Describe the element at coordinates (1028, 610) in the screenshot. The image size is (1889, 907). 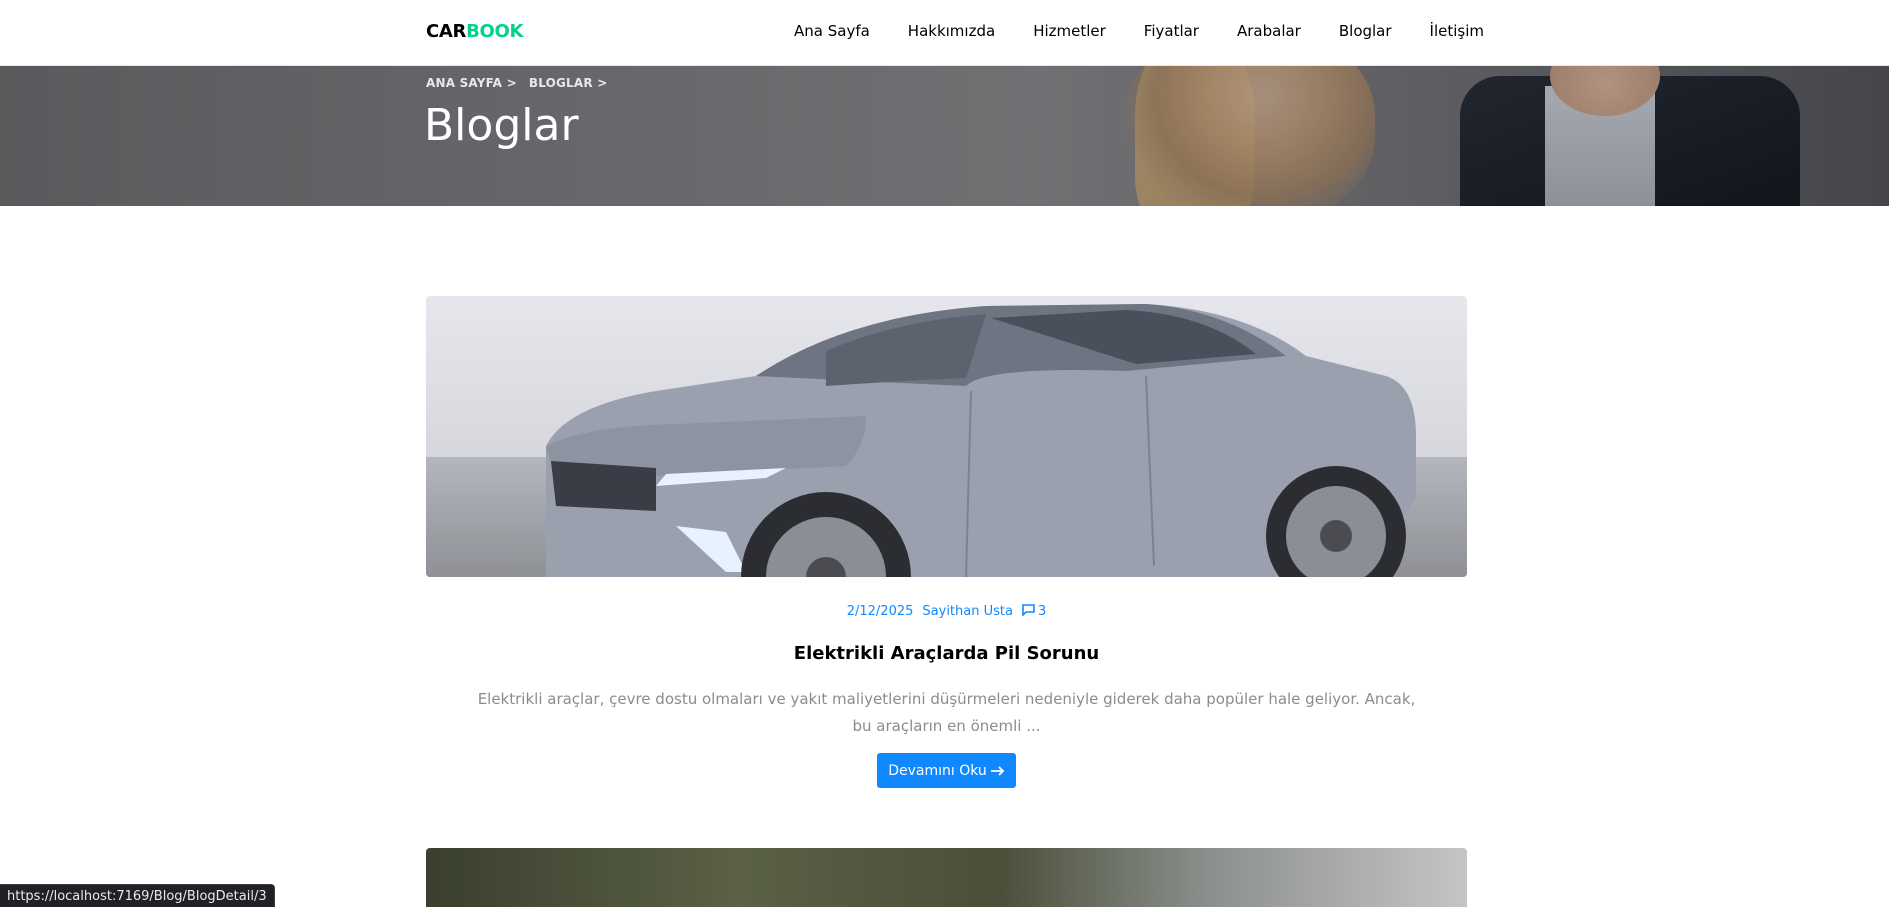
I see `comment-icon` at that location.